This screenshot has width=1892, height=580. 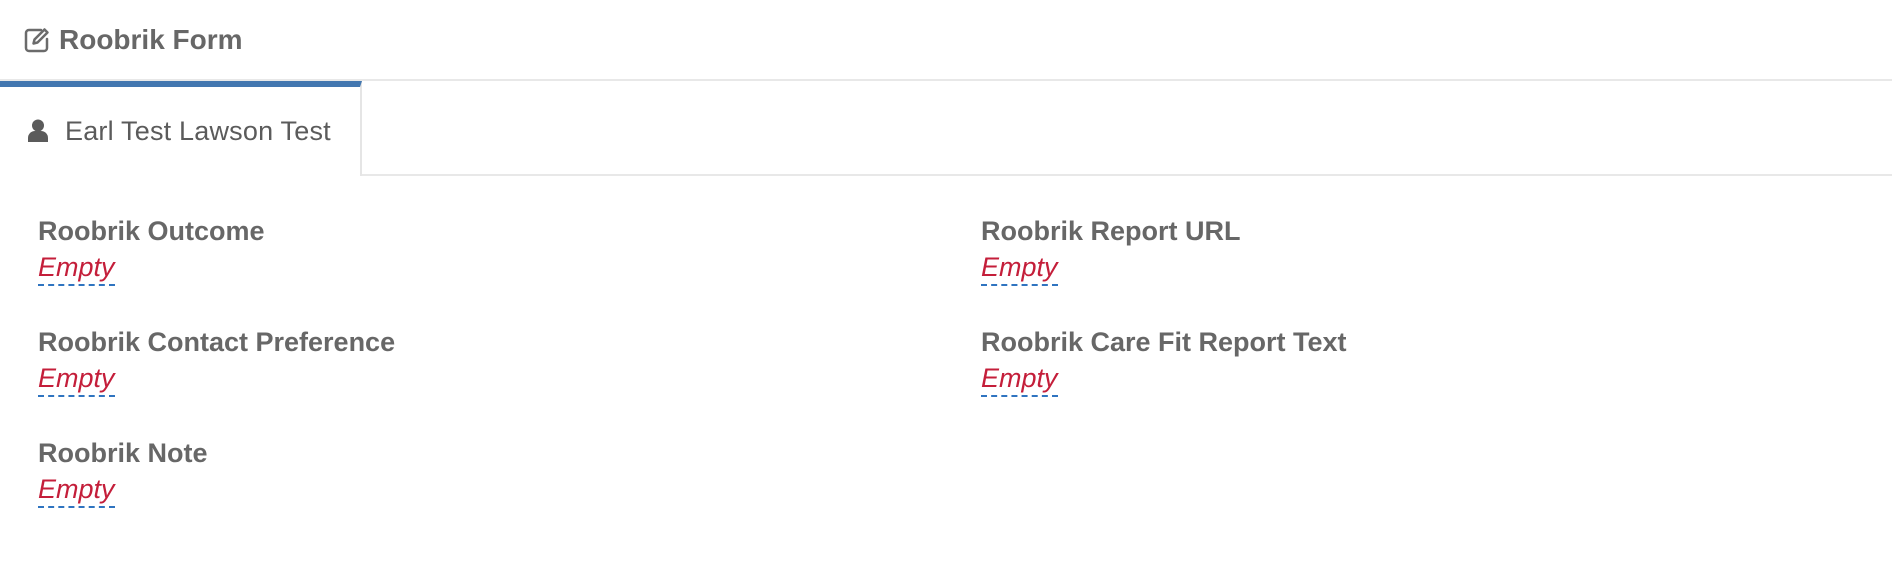 What do you see at coordinates (123, 453) in the screenshot?
I see `field-label: Roobrik Note` at bounding box center [123, 453].